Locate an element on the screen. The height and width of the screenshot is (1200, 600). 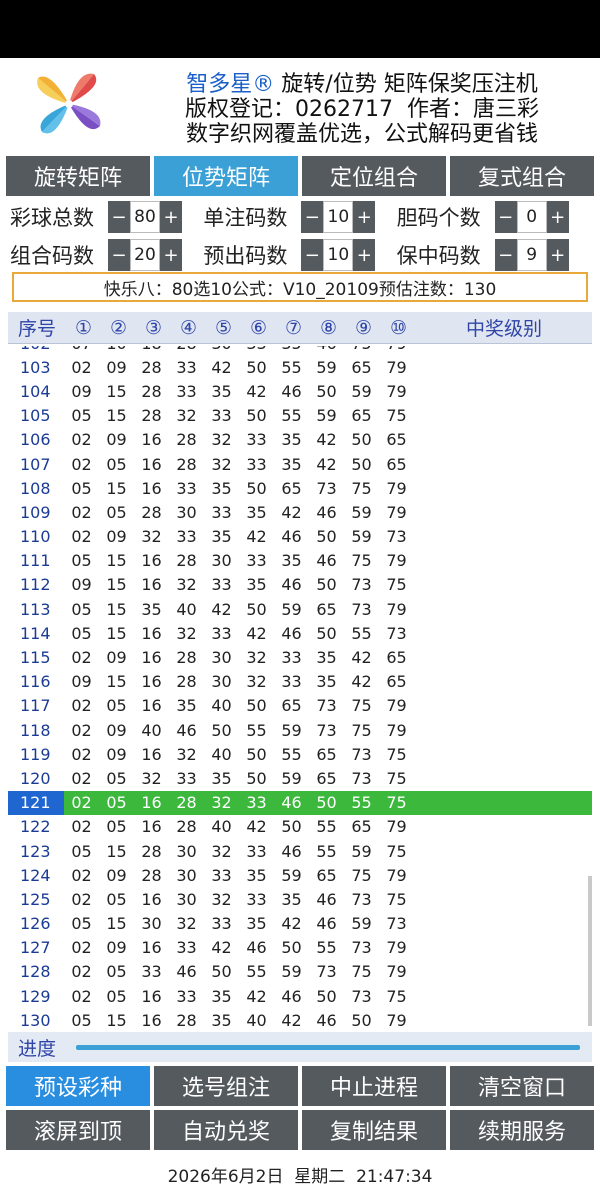
param-banker-count: 胆码个数 − 0 + is located at coordinates (493, 217).